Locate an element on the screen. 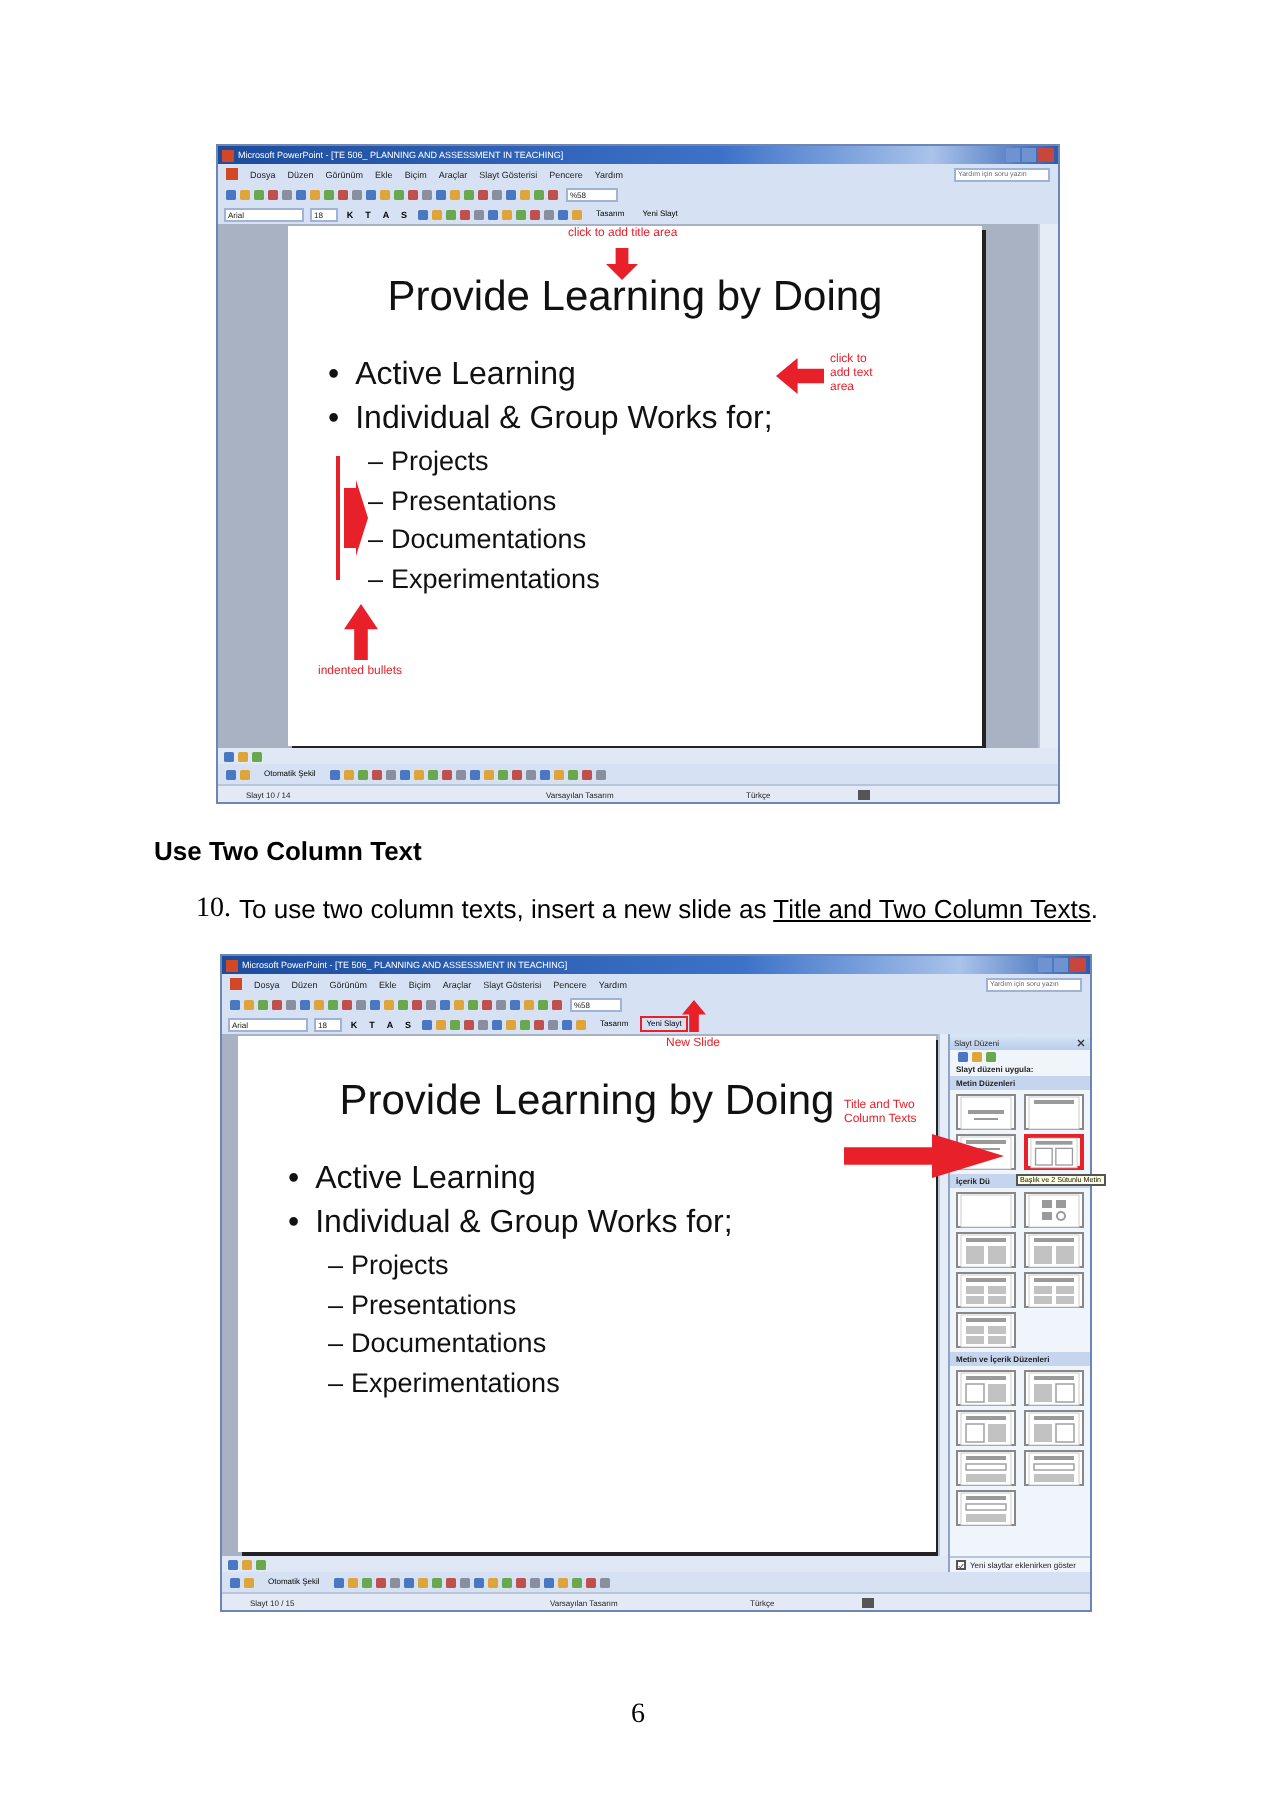  checkbox is located at coordinates (961, 1565).